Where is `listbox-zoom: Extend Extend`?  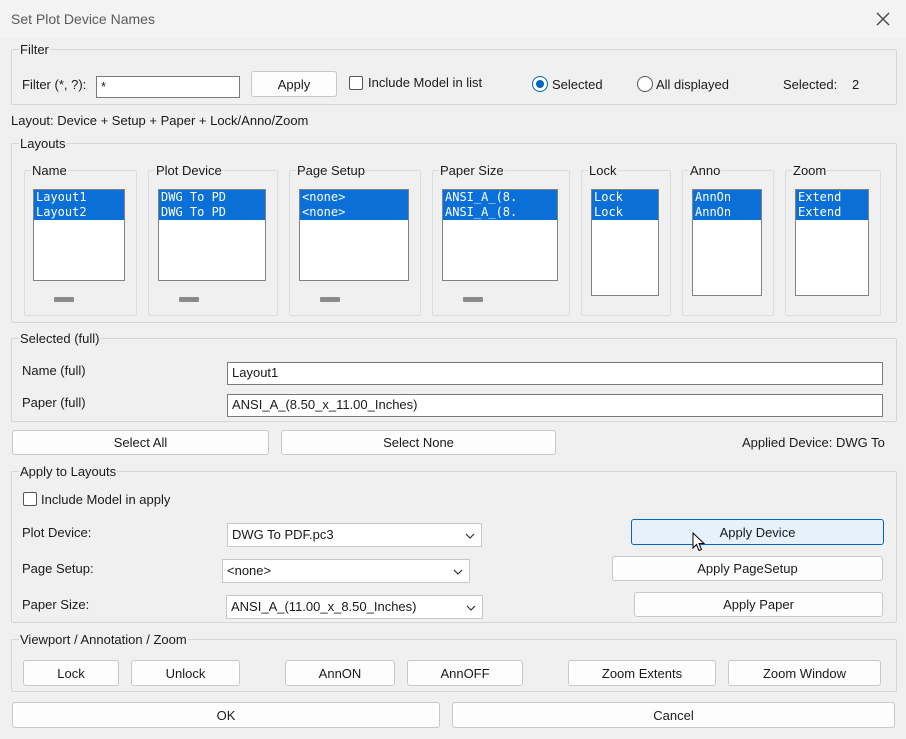
listbox-zoom: Extend Extend is located at coordinates (832, 242).